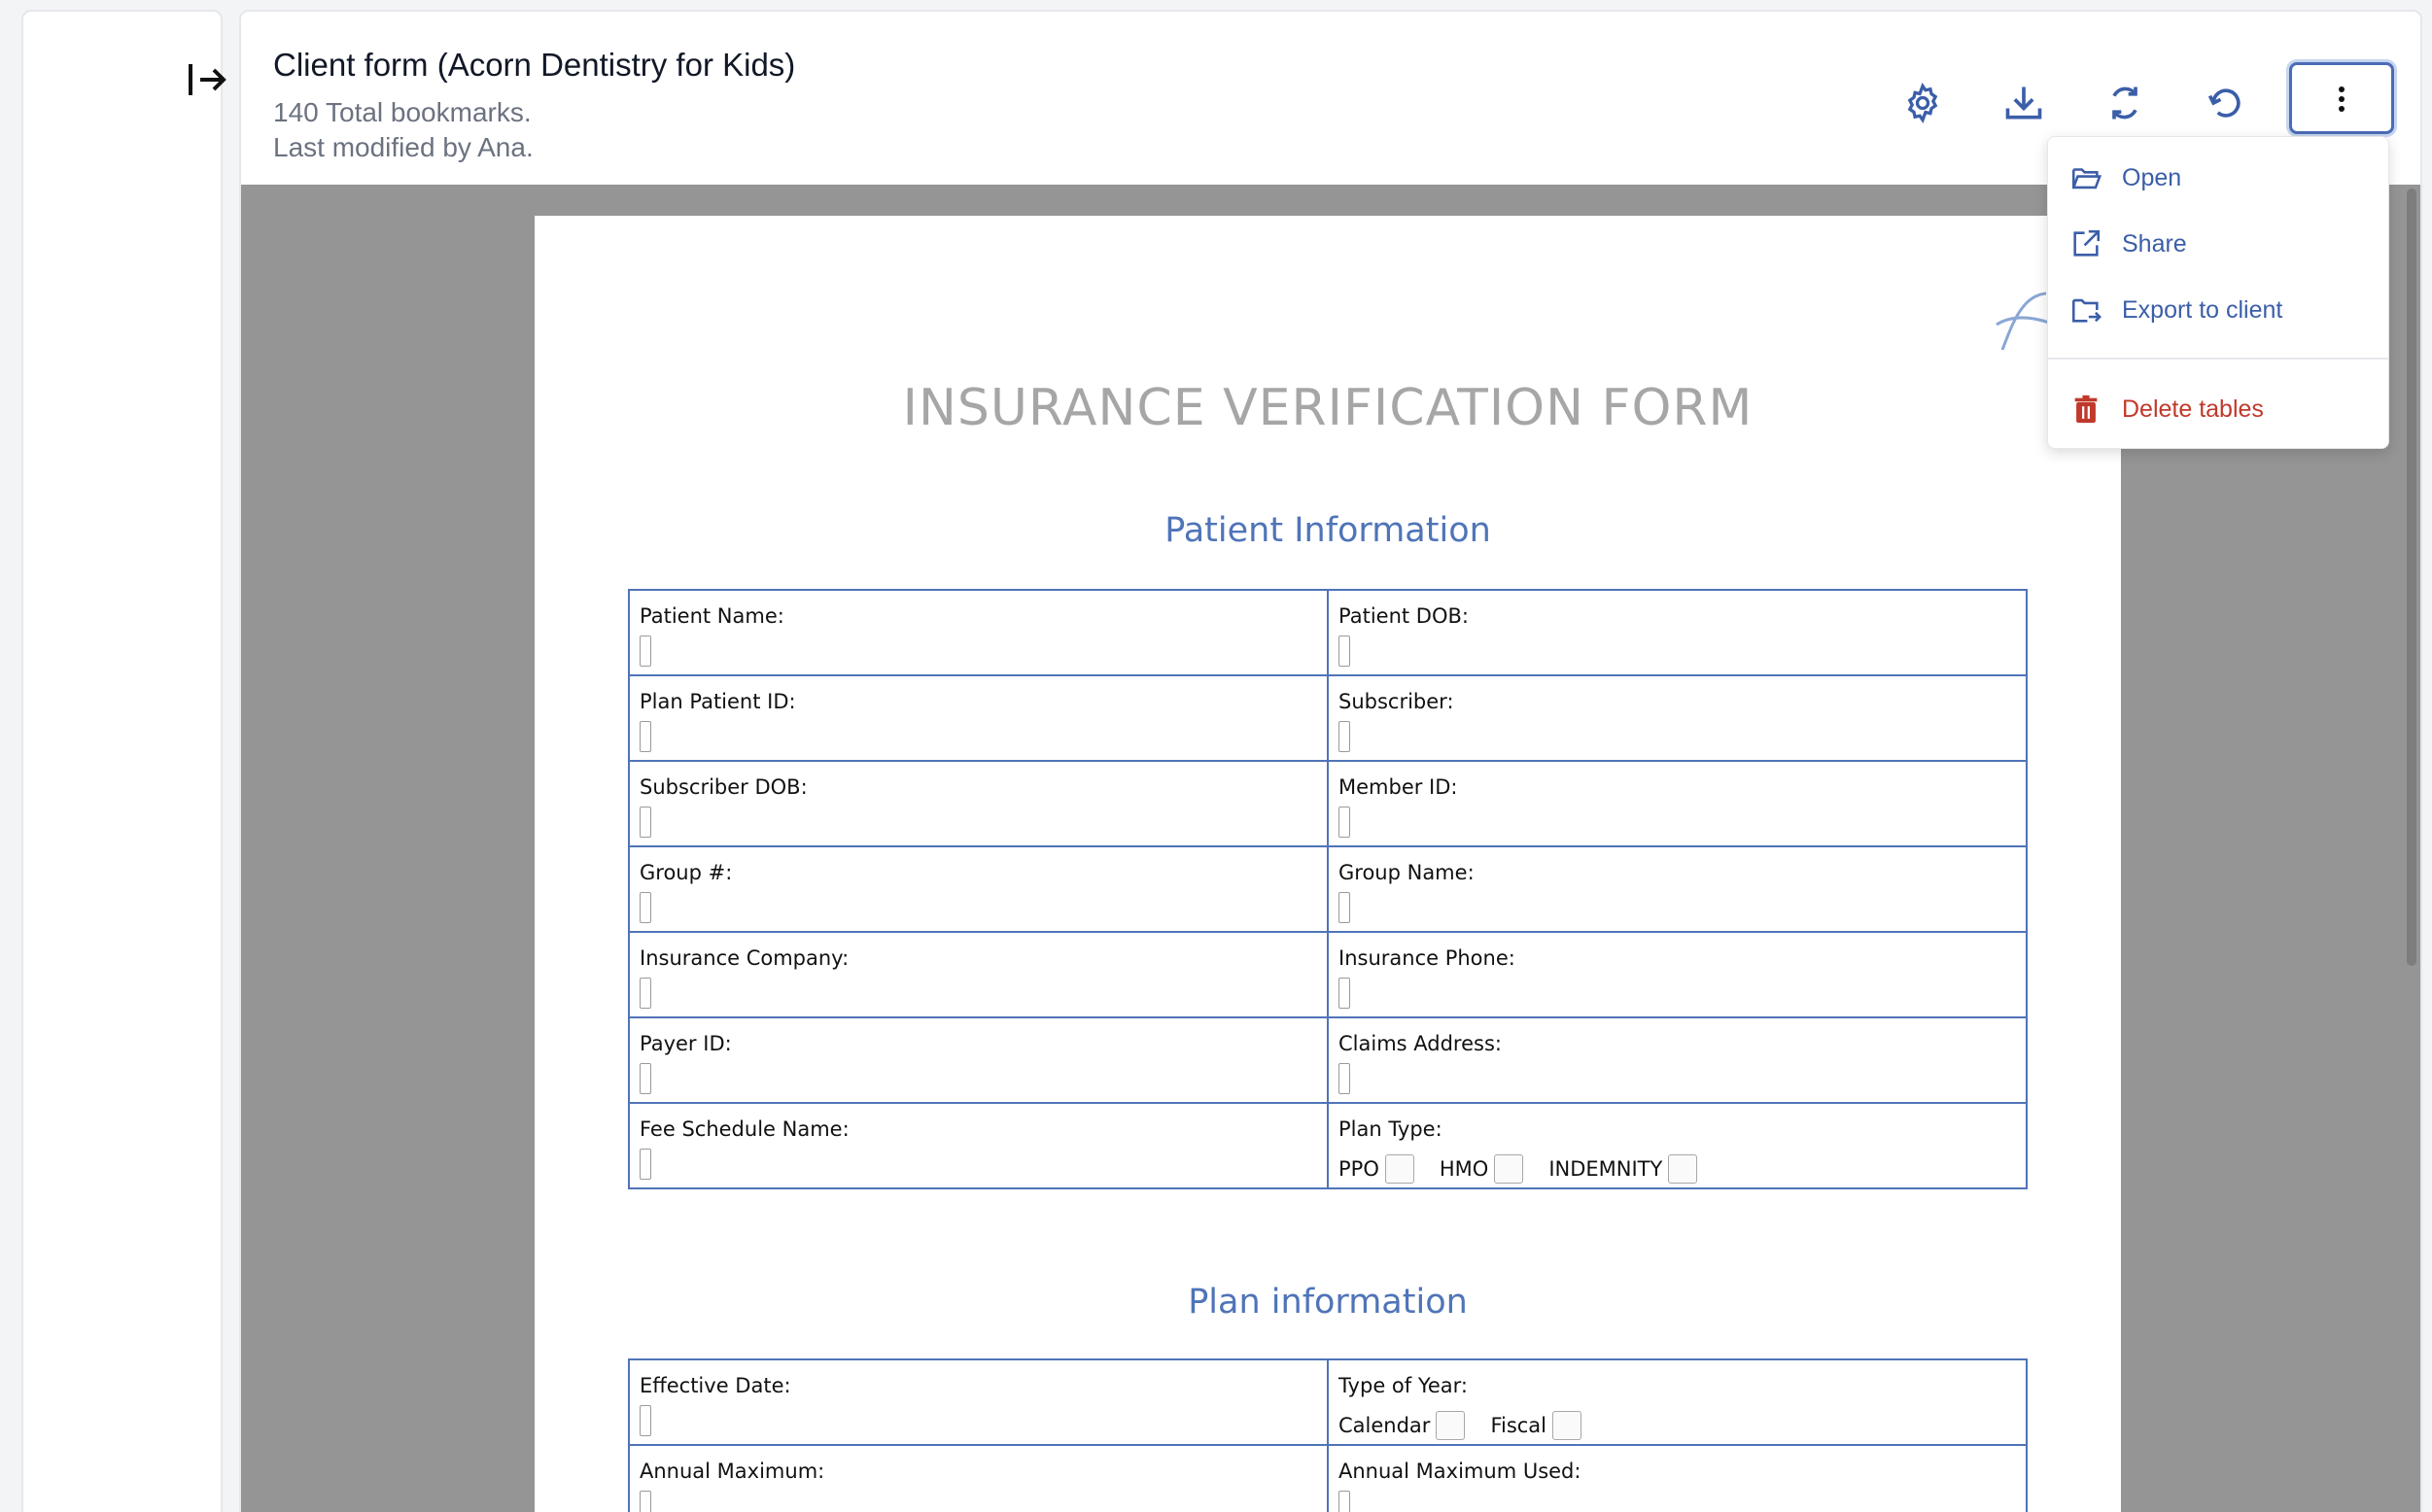 The width and height of the screenshot is (2432, 1512). I want to click on menu-divider, so click(2218, 359).